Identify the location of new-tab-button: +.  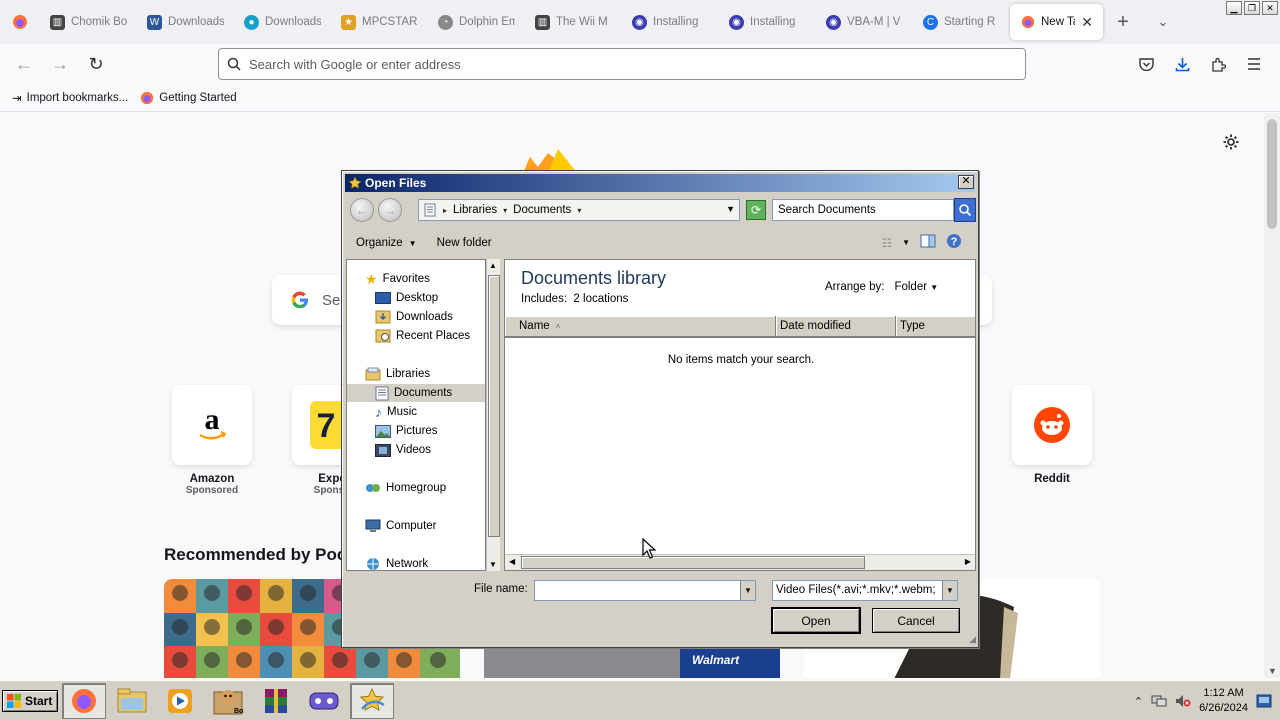
(1123, 22).